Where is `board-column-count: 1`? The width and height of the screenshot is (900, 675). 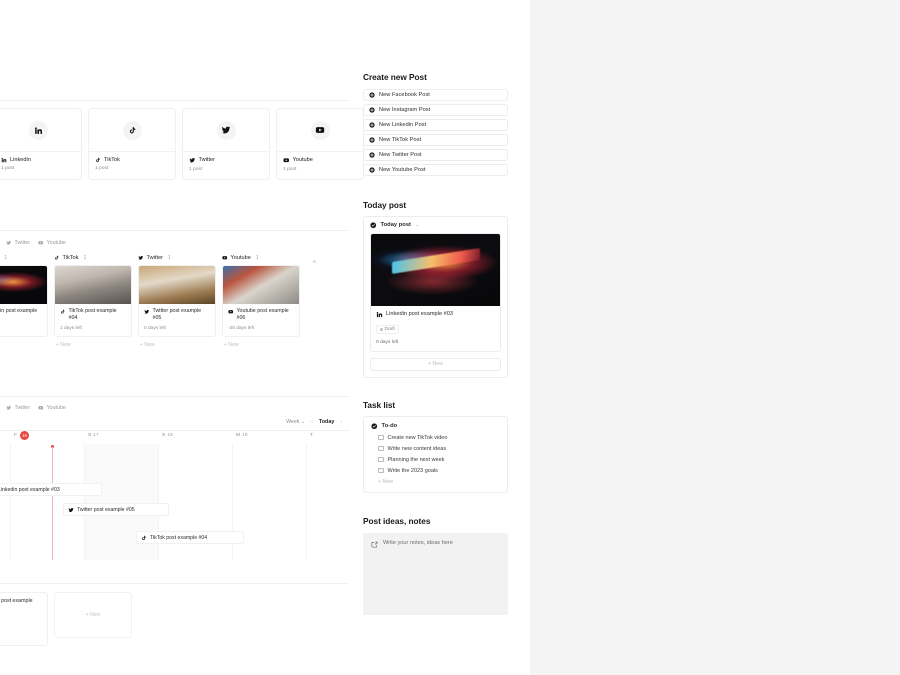 board-column-count: 1 is located at coordinates (257, 258).